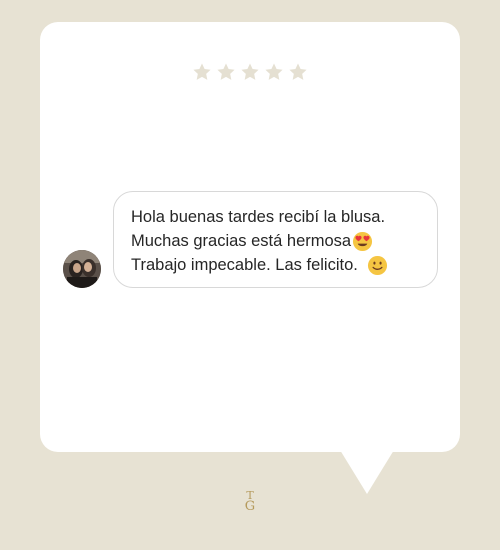 This screenshot has height=550, width=500. I want to click on message-line: Trabajo impecable. Las felicito., so click(284, 265).